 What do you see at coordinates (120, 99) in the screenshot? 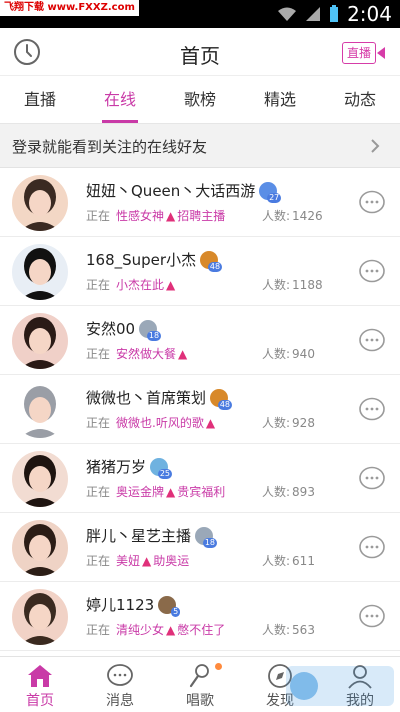
I see `tab-online: 在线` at bounding box center [120, 99].